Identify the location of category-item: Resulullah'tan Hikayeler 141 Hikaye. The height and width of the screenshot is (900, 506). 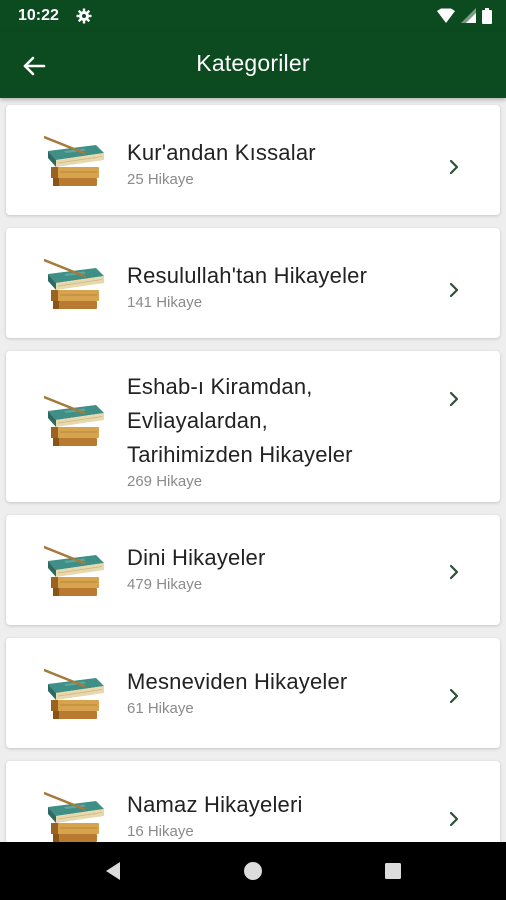
(253, 283).